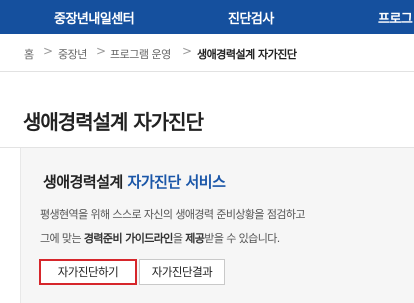 The width and height of the screenshot is (414, 303). What do you see at coordinates (29, 54) in the screenshot?
I see `breadcrumb-home: 홈` at bounding box center [29, 54].